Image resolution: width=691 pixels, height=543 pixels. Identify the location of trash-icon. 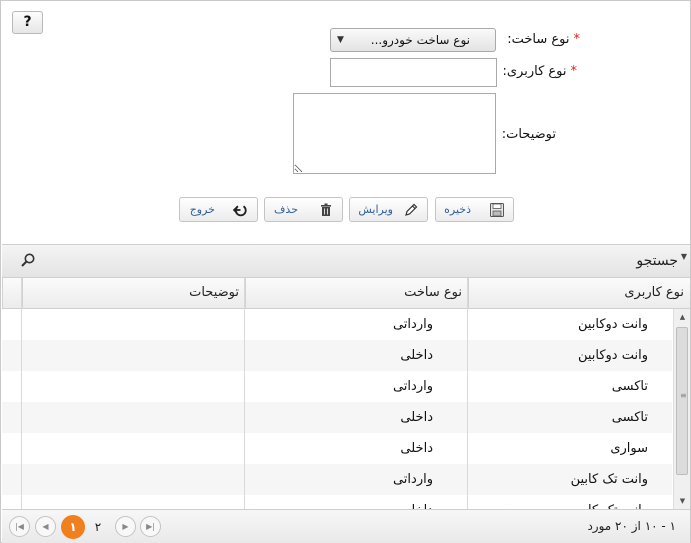
(326, 209).